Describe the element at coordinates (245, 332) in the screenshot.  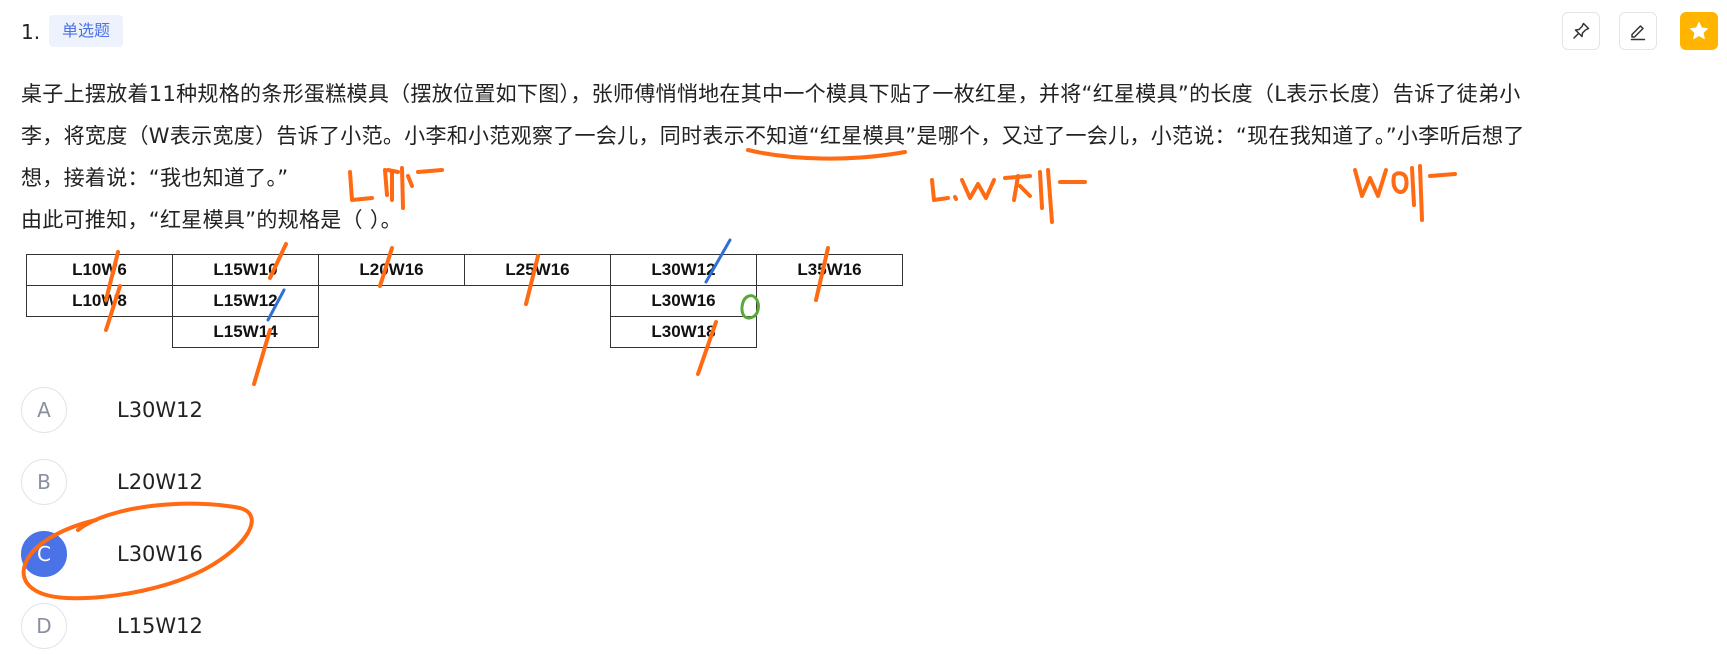
I see `table-cell: L15W14` at that location.